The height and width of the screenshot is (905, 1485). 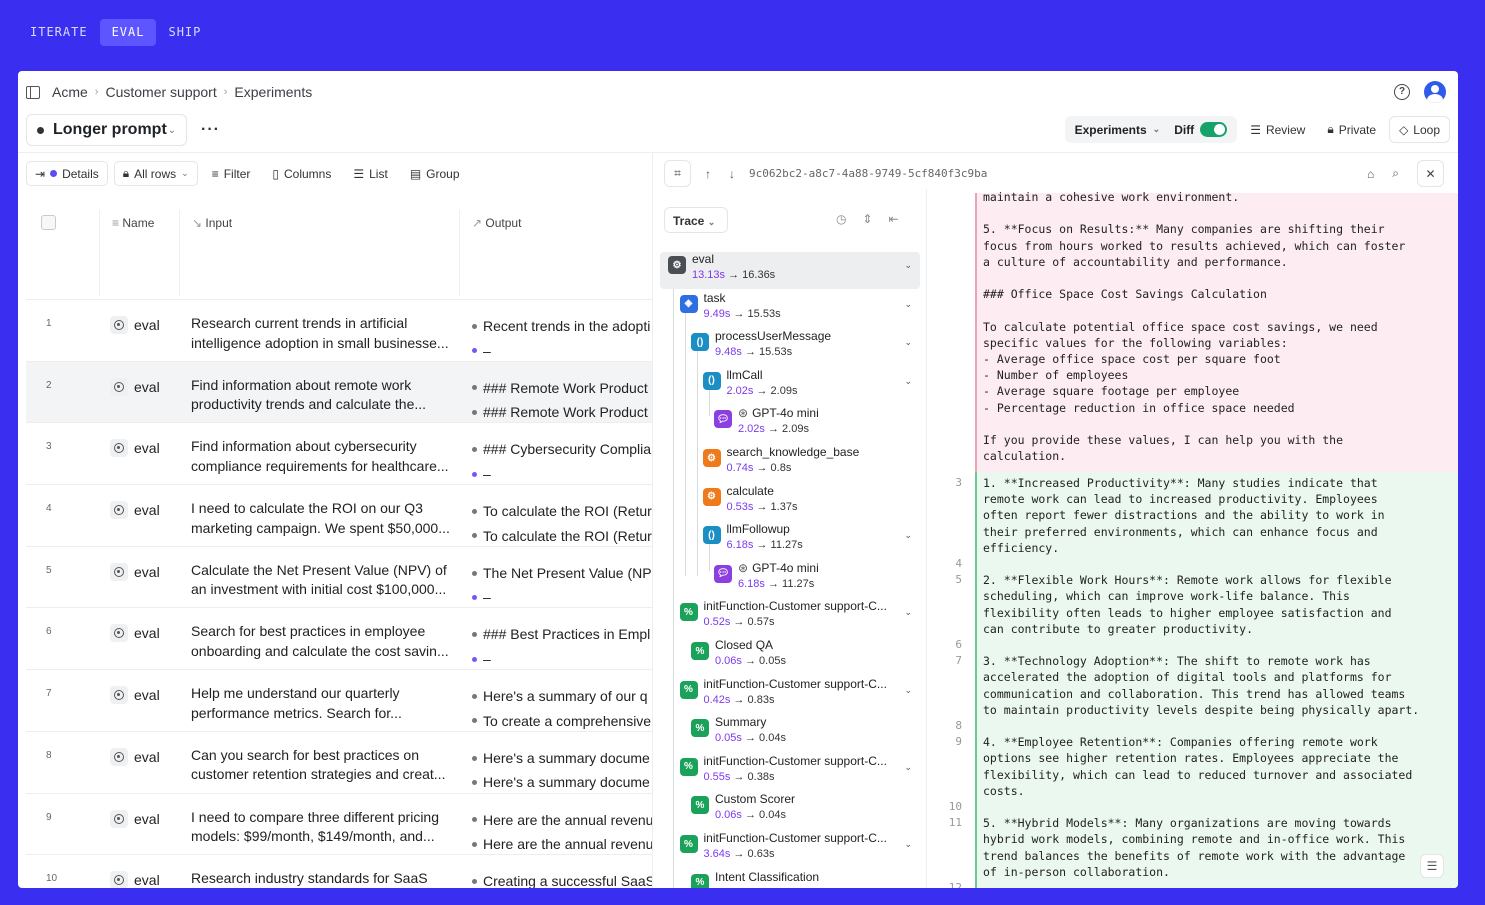 What do you see at coordinates (894, 219) in the screenshot?
I see `collapse-left-icon: ⇤` at bounding box center [894, 219].